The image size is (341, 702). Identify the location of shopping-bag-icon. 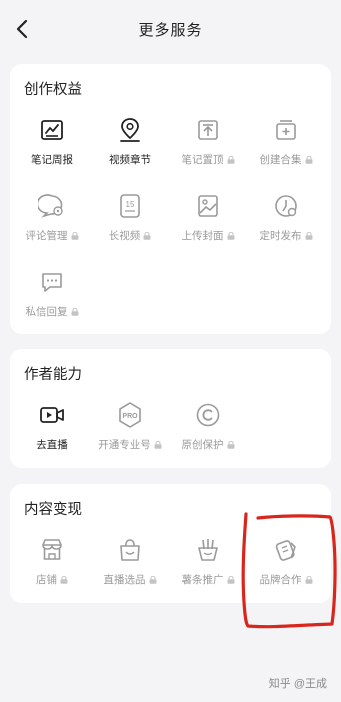
(130, 550).